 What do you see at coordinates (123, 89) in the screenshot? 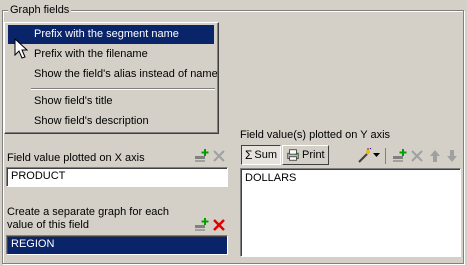
I see `menu-separator` at bounding box center [123, 89].